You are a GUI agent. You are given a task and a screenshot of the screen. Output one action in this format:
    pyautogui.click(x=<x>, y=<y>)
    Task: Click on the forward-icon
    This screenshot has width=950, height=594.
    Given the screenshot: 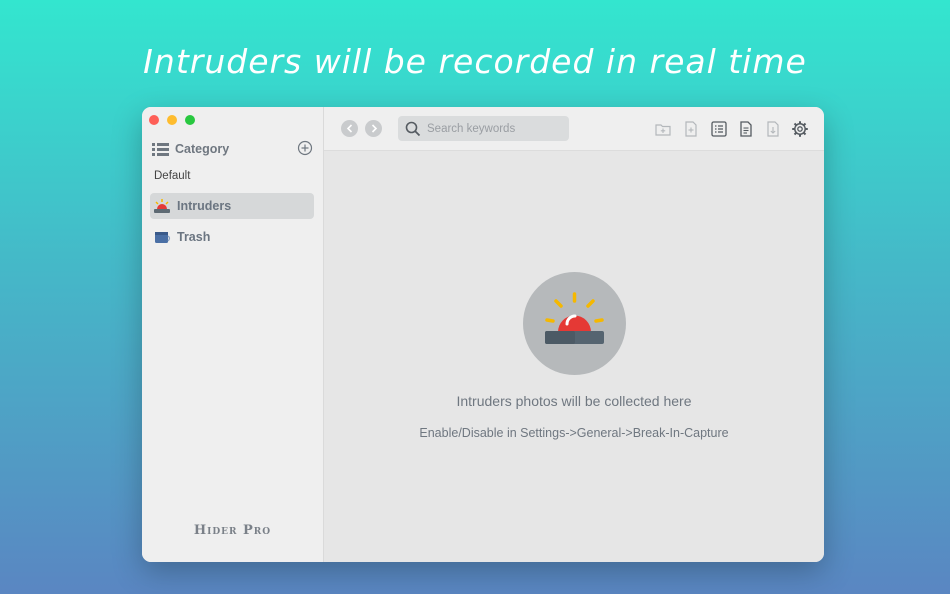 What is the action you would take?
    pyautogui.click(x=374, y=128)
    